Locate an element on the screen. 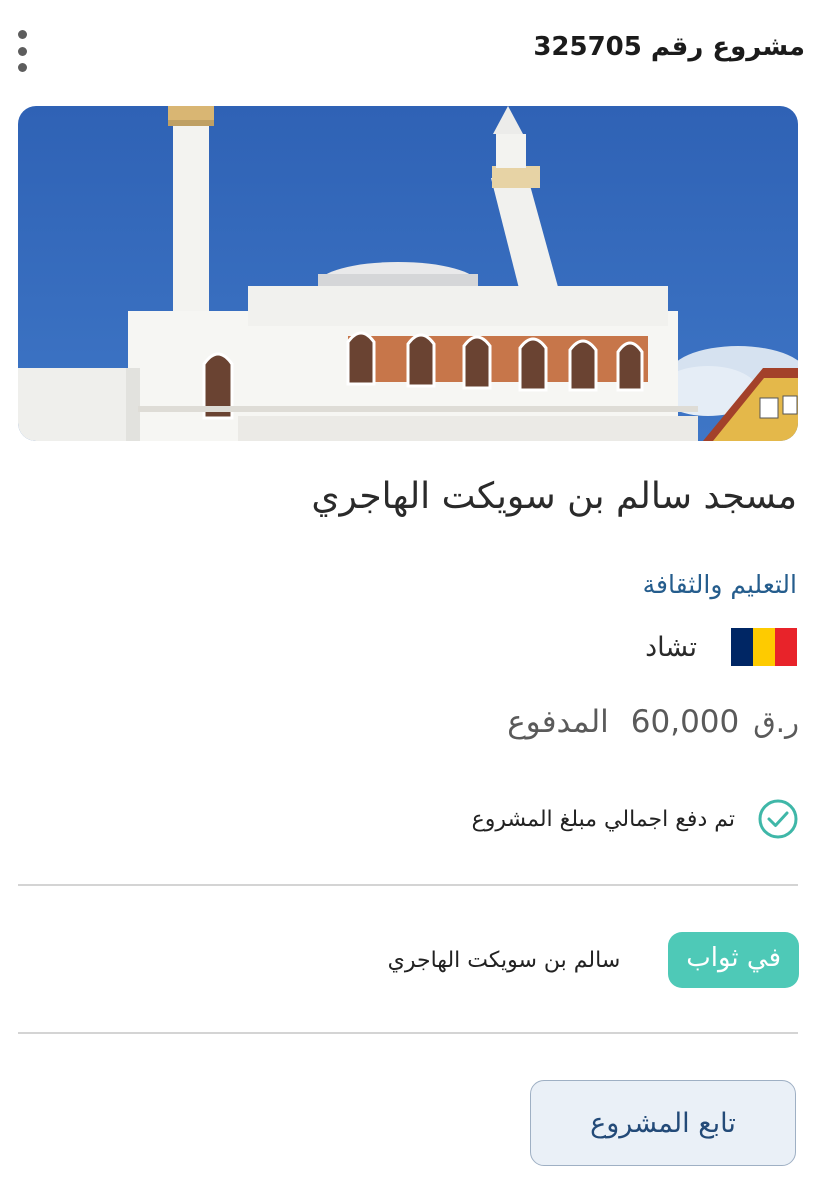 This screenshot has width=835, height=1200. chad-flag-icon is located at coordinates (764, 647).